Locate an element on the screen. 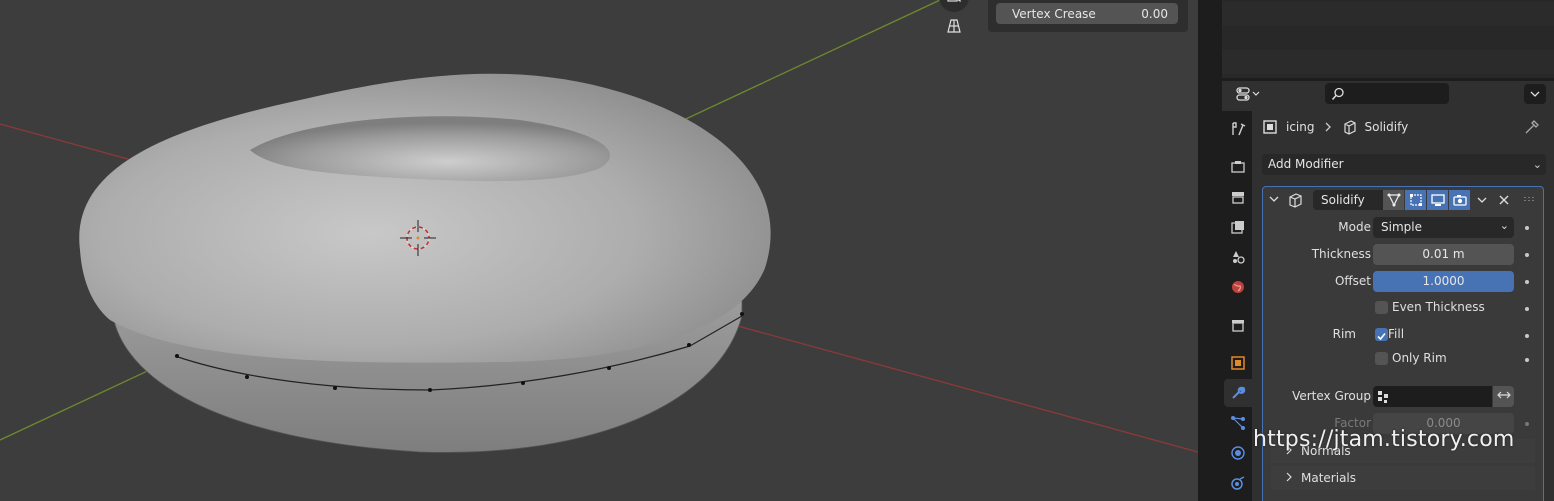  tool-icon is located at coordinates (1239, 129).